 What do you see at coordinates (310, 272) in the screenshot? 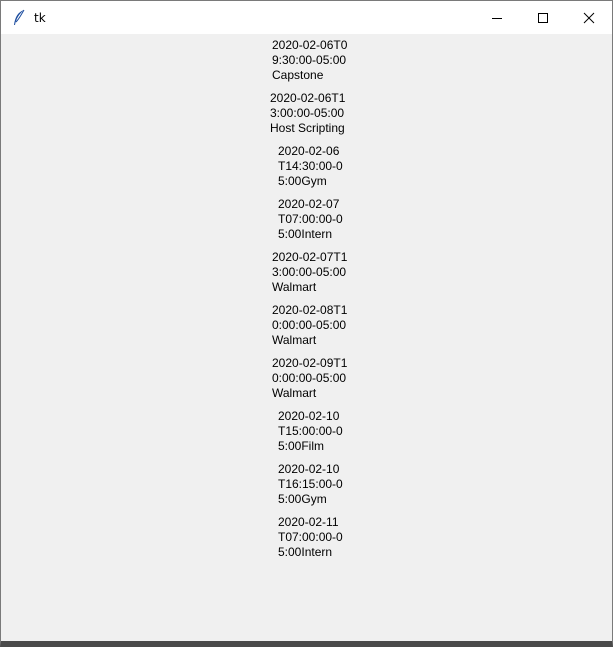
I see `event-label: 2020-02-07T1 3:00:00-05:00 Walmart` at bounding box center [310, 272].